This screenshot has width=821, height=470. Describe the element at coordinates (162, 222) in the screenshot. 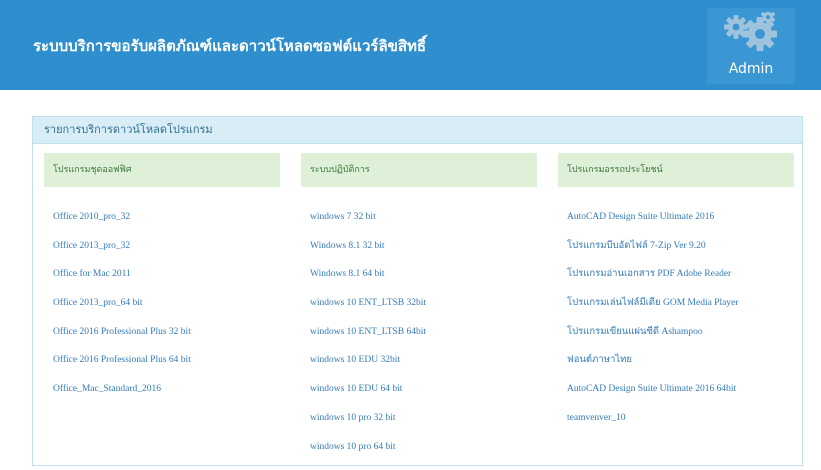

I see `list-item: Office 2010_pro_32` at that location.